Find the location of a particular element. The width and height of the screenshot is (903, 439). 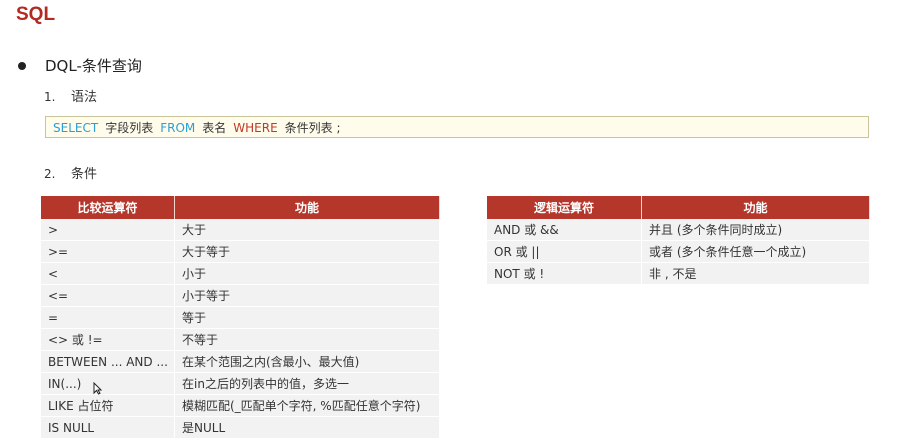

table-row: BETWEEN ... AND ... 在某个范围之内(含最小、最大值) is located at coordinates (240, 361).